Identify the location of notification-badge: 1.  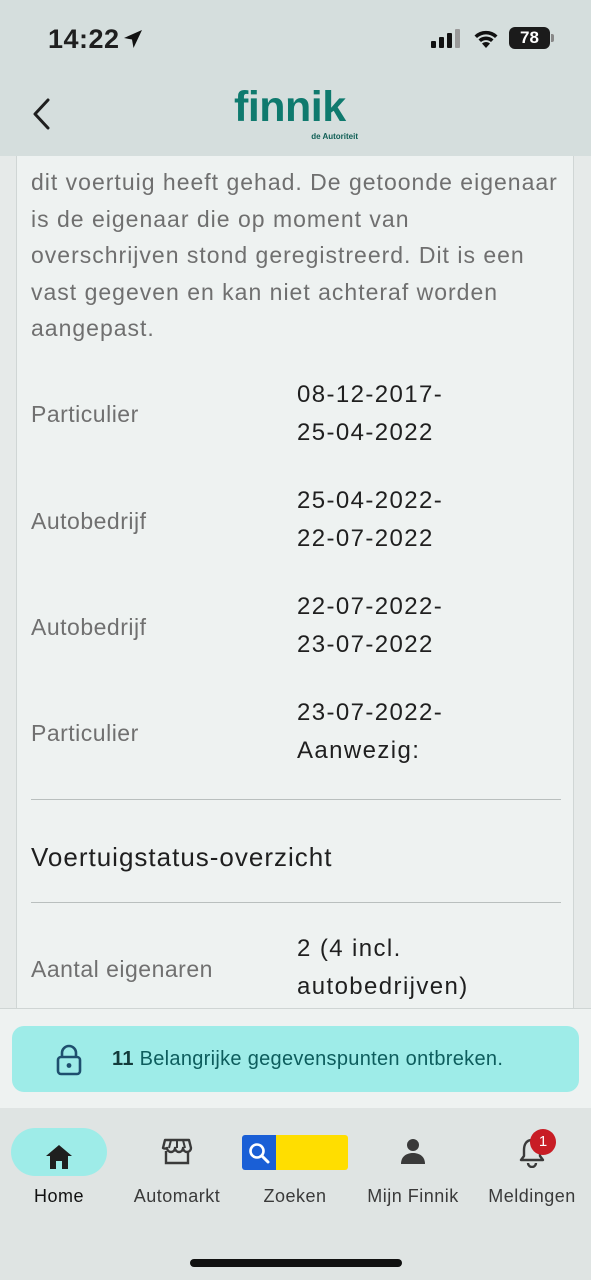
(543, 1142).